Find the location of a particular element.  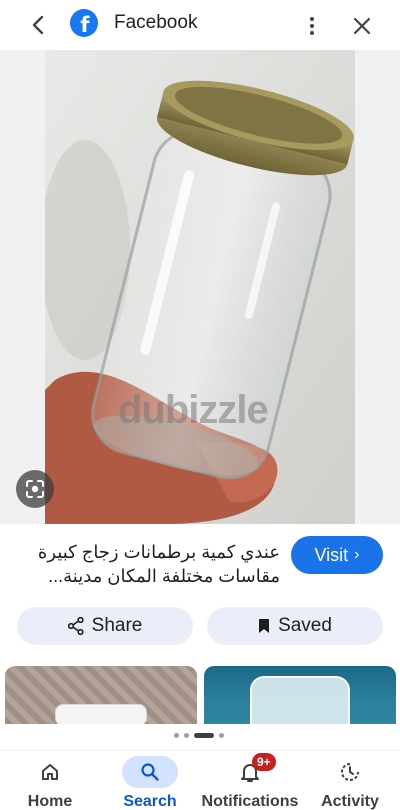

share-button: Share is located at coordinates (105, 626).